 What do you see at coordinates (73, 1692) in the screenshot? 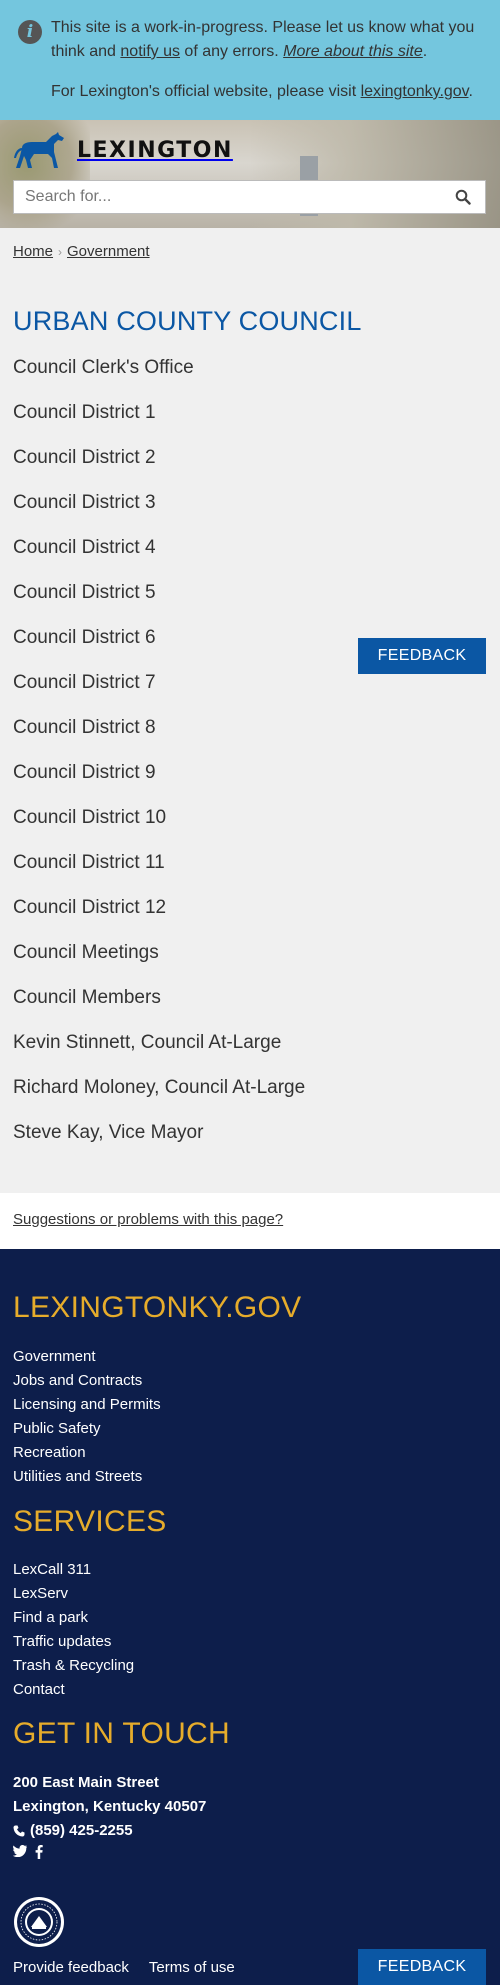
I see `footer-link: Contact` at bounding box center [73, 1692].